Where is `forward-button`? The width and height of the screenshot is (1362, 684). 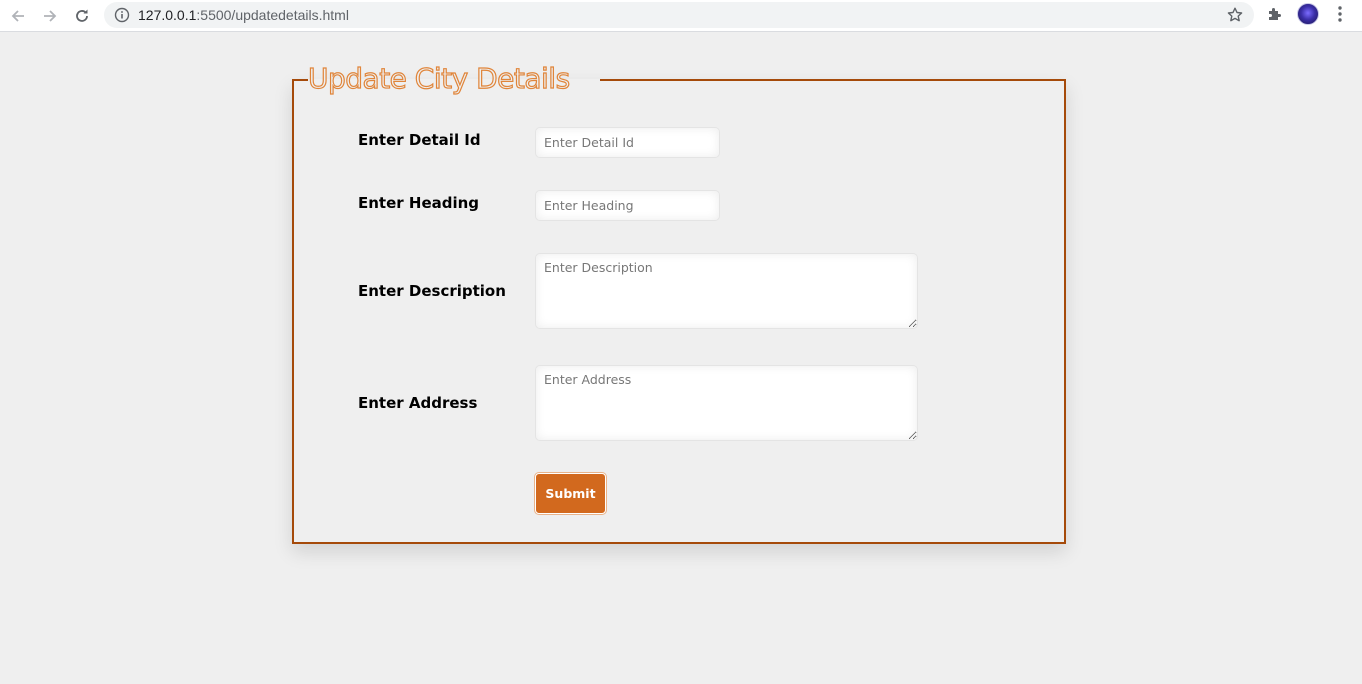
forward-button is located at coordinates (50, 16).